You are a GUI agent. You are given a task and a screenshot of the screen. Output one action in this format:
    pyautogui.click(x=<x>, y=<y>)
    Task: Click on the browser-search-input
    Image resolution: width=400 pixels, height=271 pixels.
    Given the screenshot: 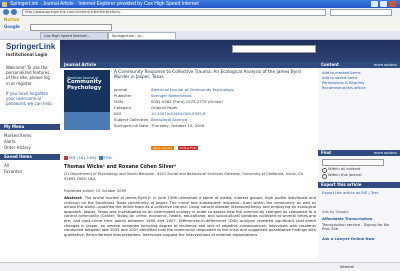 What is the action you would take?
    pyautogui.click(x=361, y=12)
    